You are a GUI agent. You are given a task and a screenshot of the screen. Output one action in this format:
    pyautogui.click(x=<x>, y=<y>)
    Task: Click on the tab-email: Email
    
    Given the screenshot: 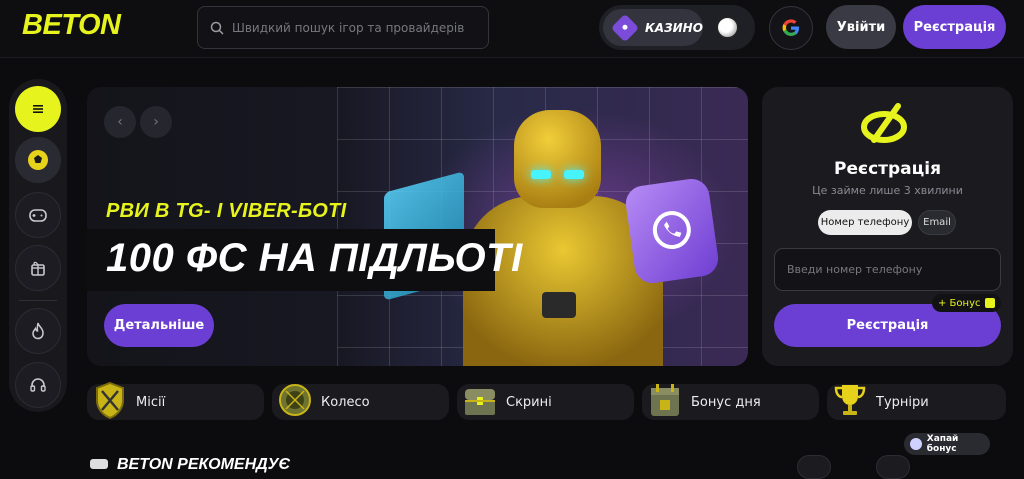 What is the action you would take?
    pyautogui.click(x=937, y=222)
    